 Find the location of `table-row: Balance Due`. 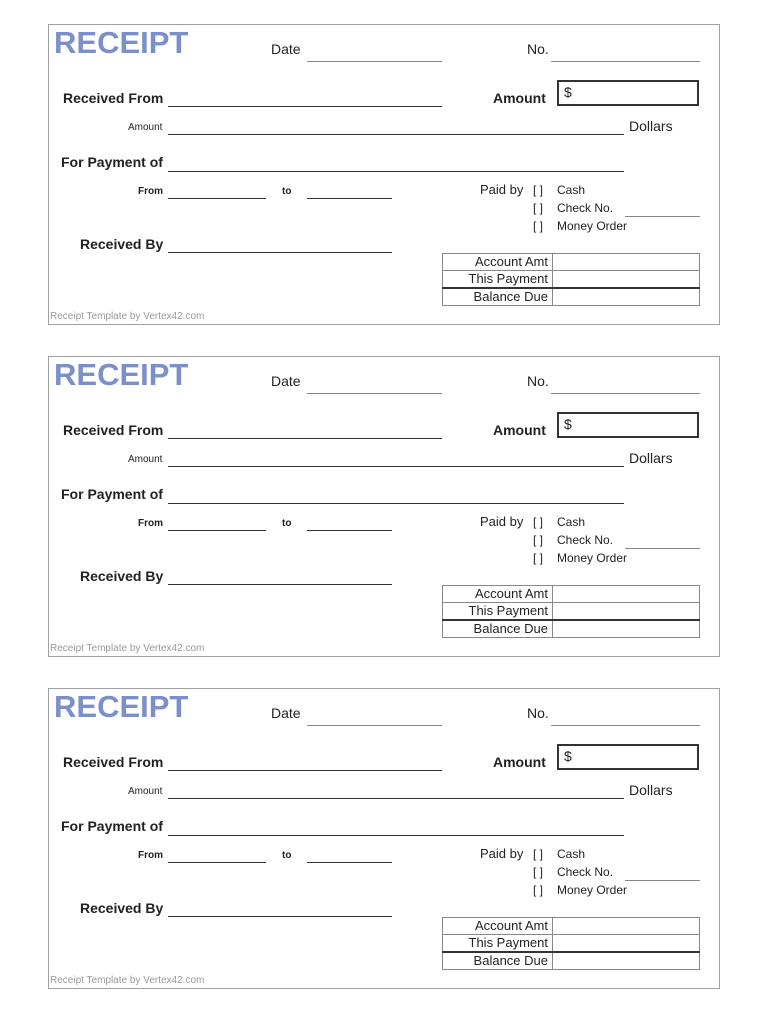

table-row: Balance Due is located at coordinates (571, 960).